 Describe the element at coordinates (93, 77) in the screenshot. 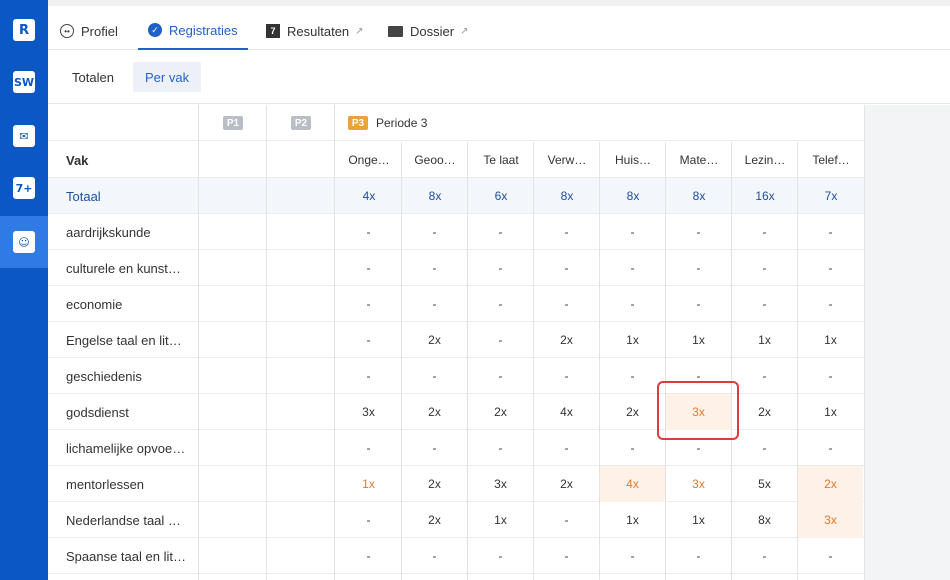

I see `subtab-totalen: Totalen` at that location.